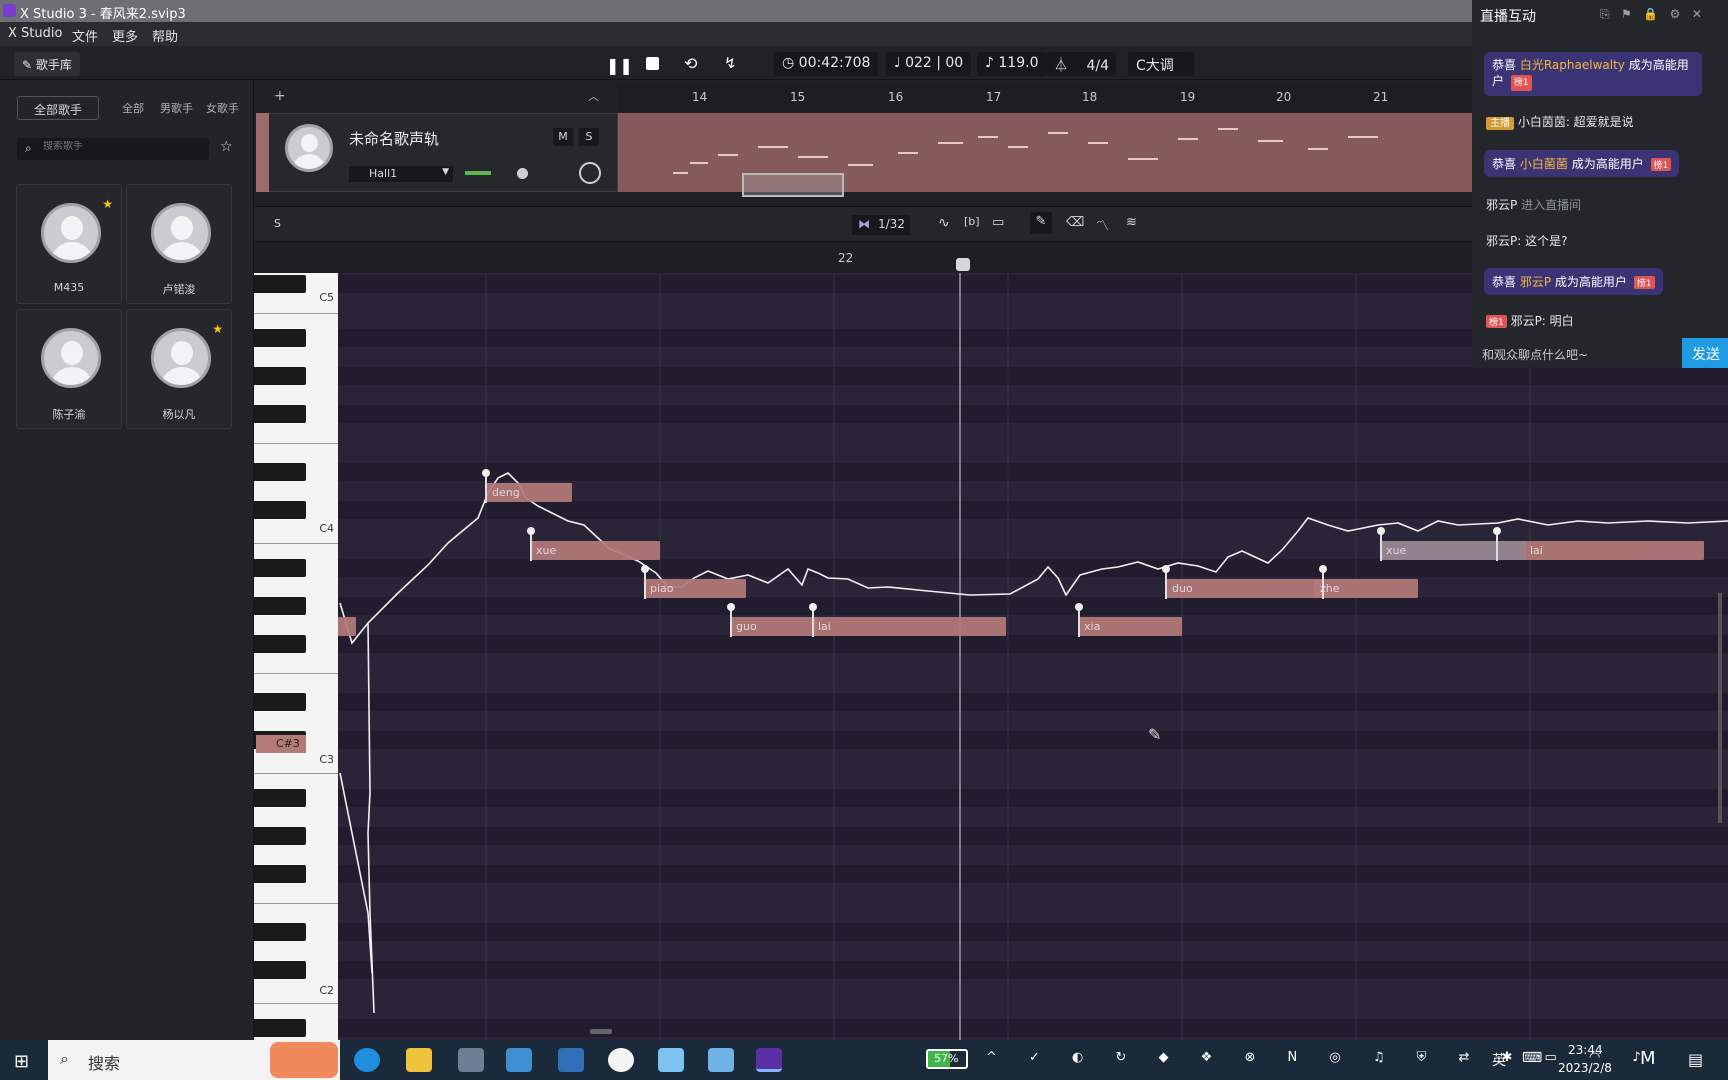 Image resolution: width=1728 pixels, height=1080 pixels. What do you see at coordinates (1102, 224) in the screenshot?
I see `pitch-line-icon: 〽` at bounding box center [1102, 224].